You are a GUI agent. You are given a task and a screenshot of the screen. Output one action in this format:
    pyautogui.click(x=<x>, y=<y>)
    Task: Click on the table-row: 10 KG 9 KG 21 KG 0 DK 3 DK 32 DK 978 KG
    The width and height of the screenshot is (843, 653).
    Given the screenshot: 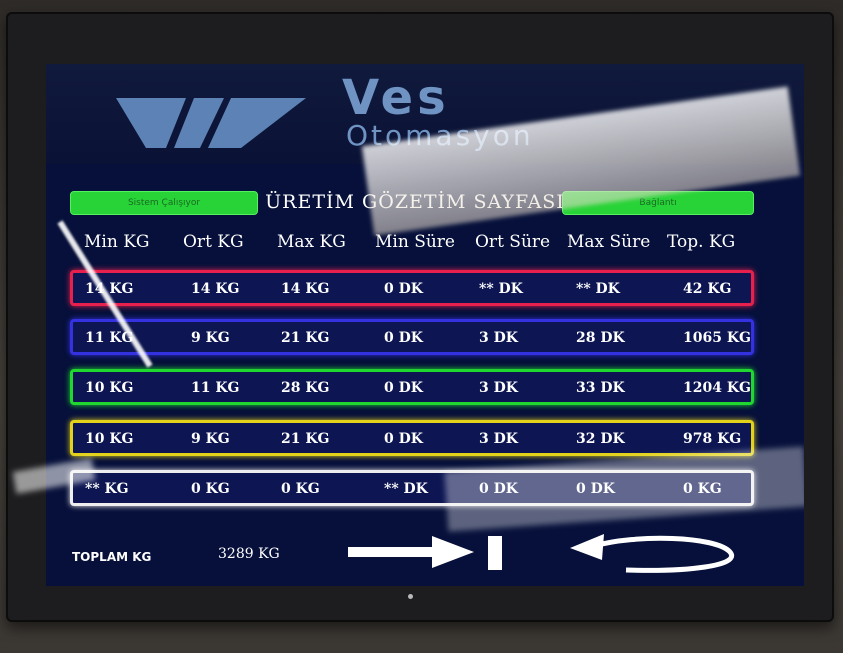 What is the action you would take?
    pyautogui.click(x=412, y=438)
    